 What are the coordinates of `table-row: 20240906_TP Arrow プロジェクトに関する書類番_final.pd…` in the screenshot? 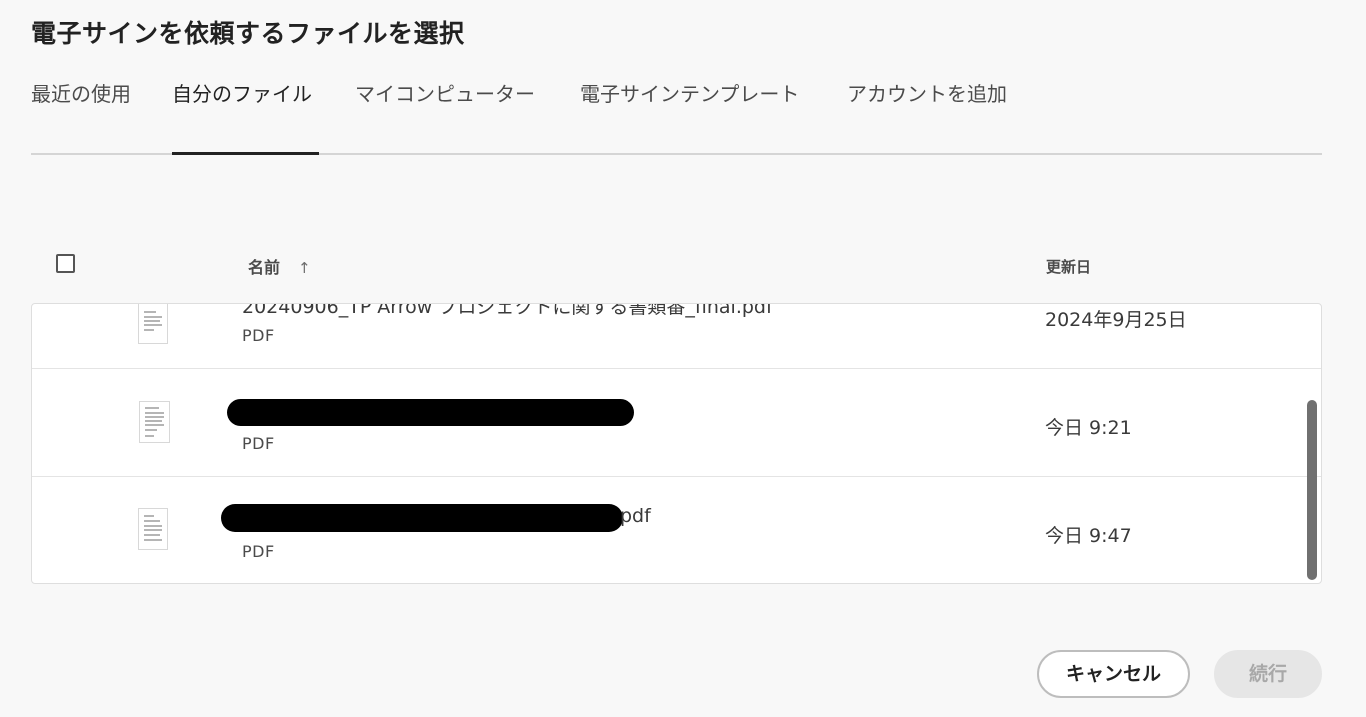 It's located at (676, 336).